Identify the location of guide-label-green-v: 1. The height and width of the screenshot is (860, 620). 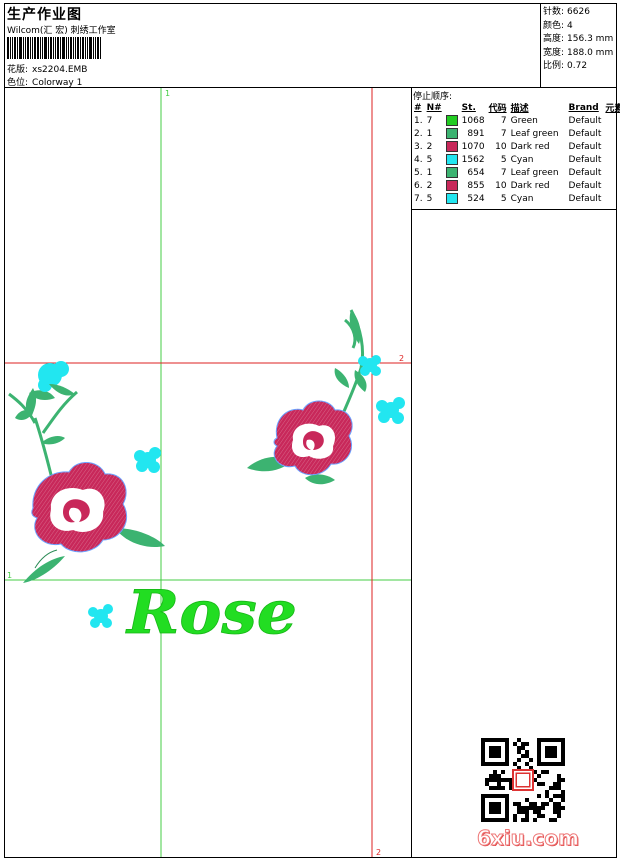
(167, 93).